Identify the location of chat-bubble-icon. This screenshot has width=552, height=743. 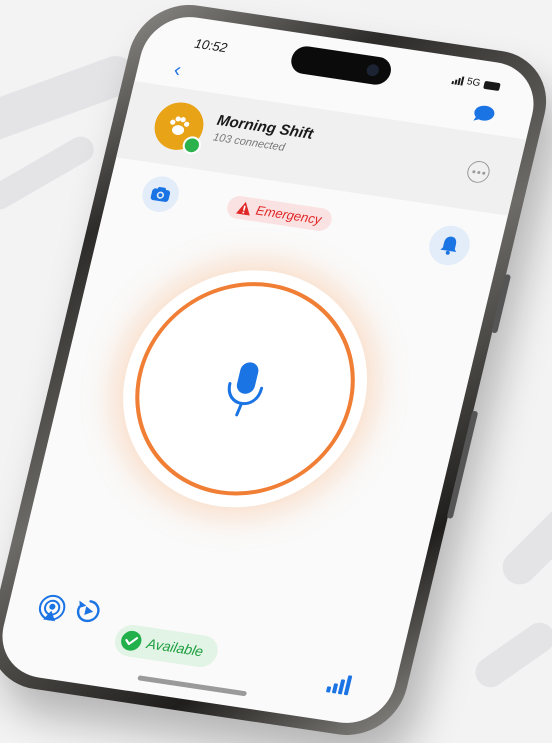
(484, 113).